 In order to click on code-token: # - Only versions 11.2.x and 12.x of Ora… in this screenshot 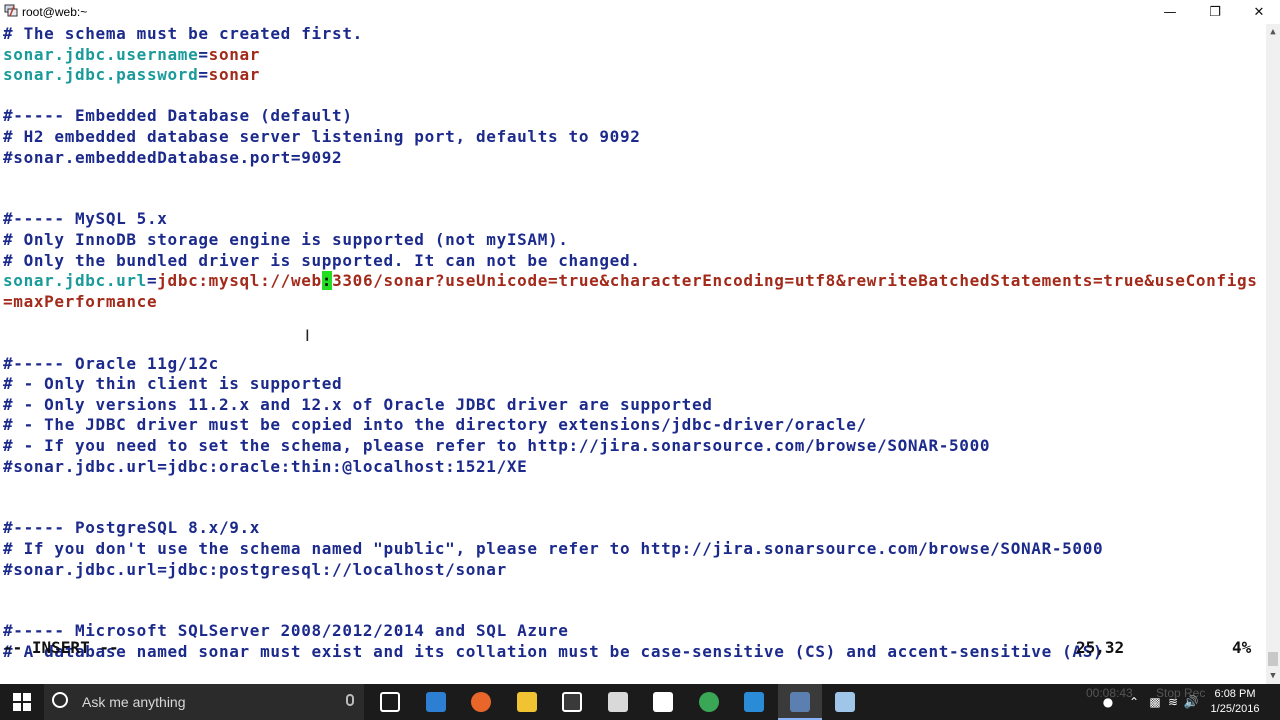, I will do `click(358, 404)`.